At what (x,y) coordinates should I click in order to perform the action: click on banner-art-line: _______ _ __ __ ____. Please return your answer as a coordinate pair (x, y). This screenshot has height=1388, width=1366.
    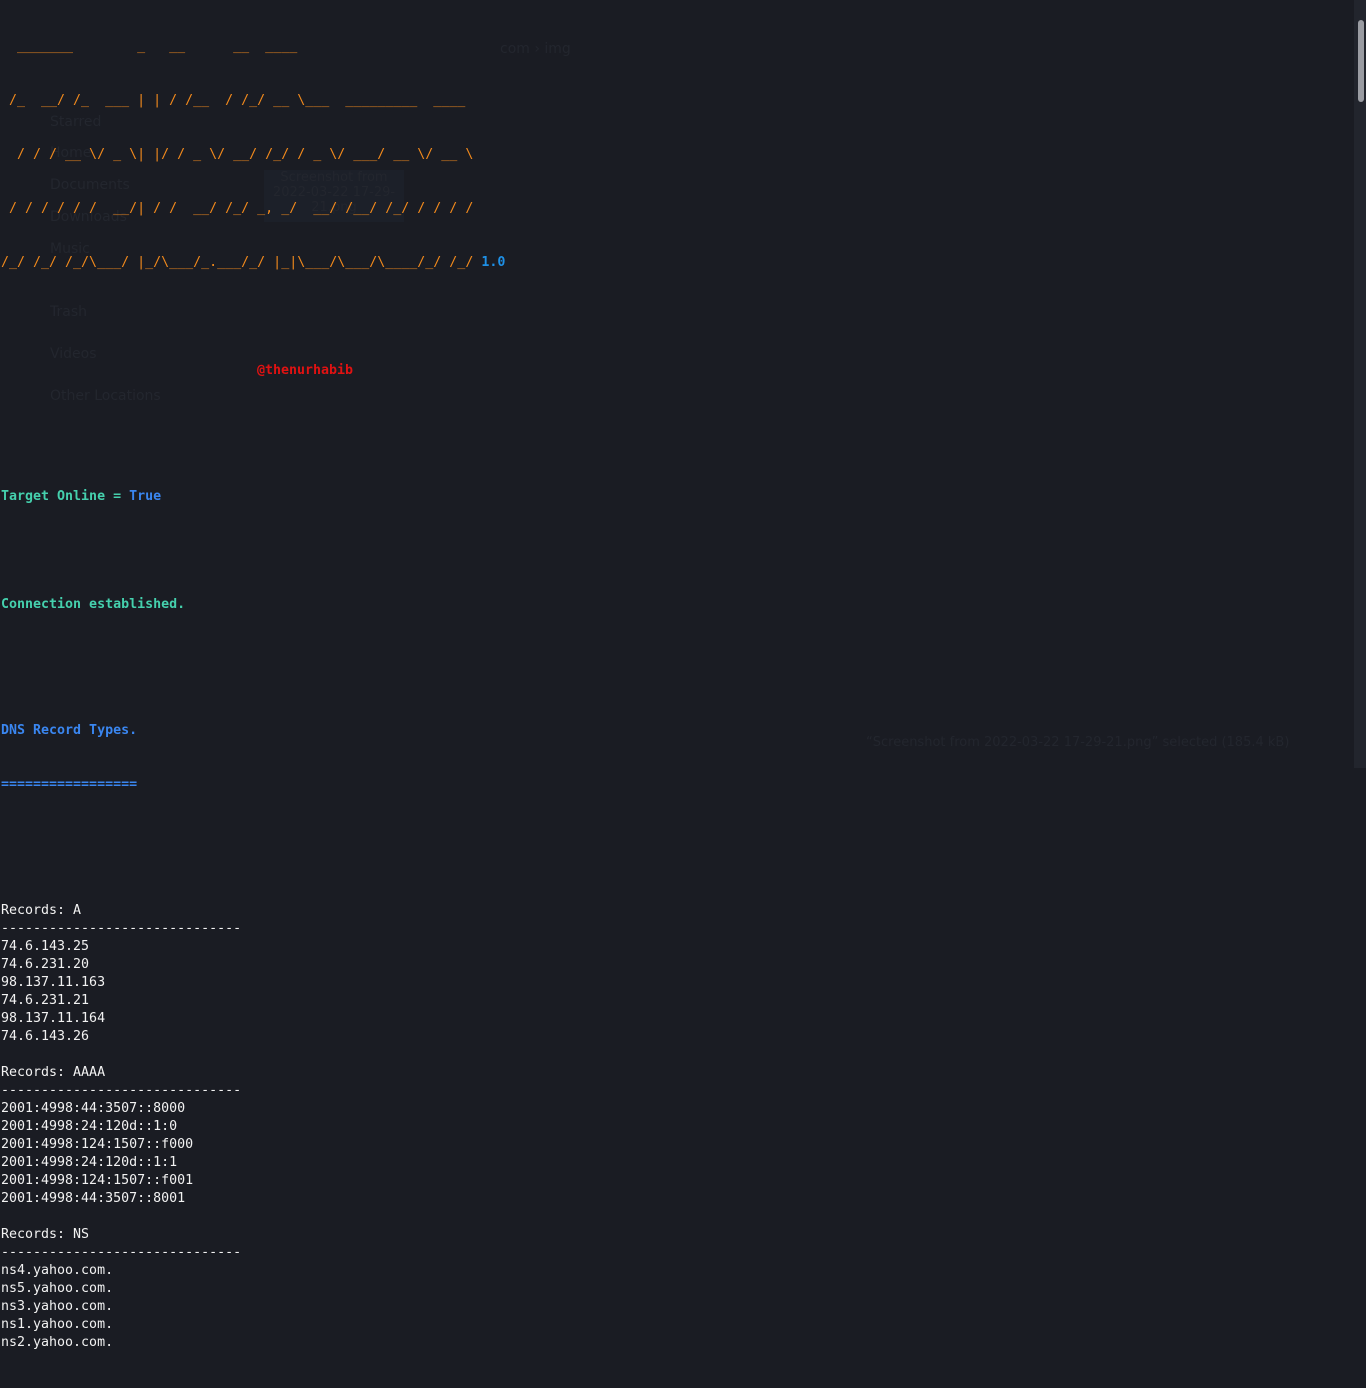
    Looking at the image, I should click on (149, 46).